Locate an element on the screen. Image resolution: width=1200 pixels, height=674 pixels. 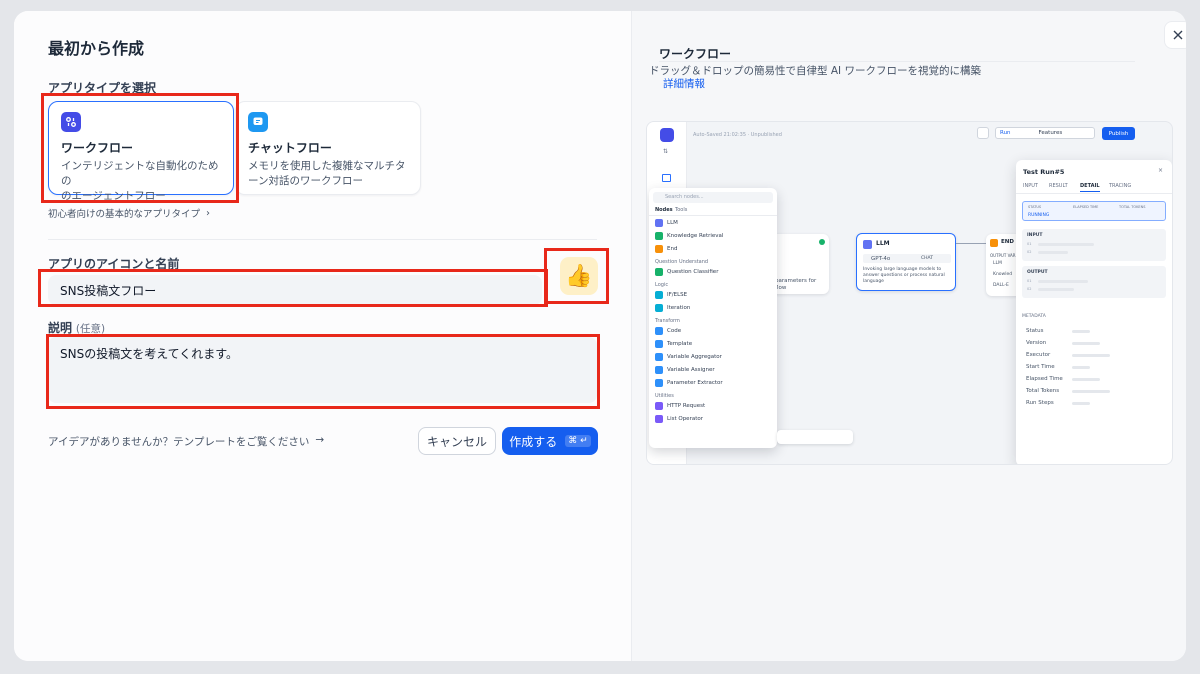
llm-node-mode: CHAT is located at coordinates (927, 258).